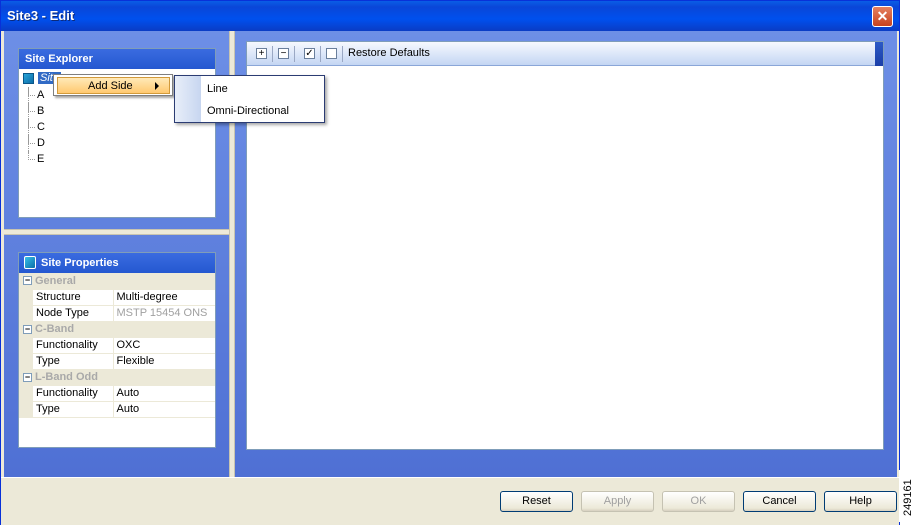 This screenshot has width=918, height=525. What do you see at coordinates (860, 501) in the screenshot?
I see `help-button: Help` at bounding box center [860, 501].